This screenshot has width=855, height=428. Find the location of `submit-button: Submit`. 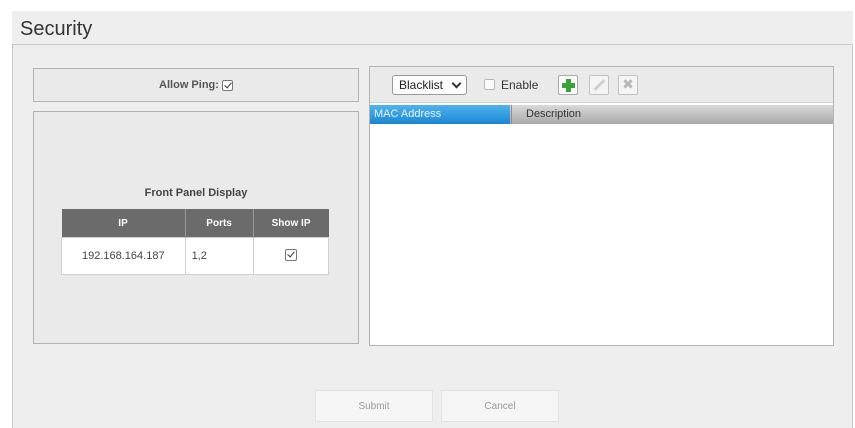

submit-button: Submit is located at coordinates (374, 406).